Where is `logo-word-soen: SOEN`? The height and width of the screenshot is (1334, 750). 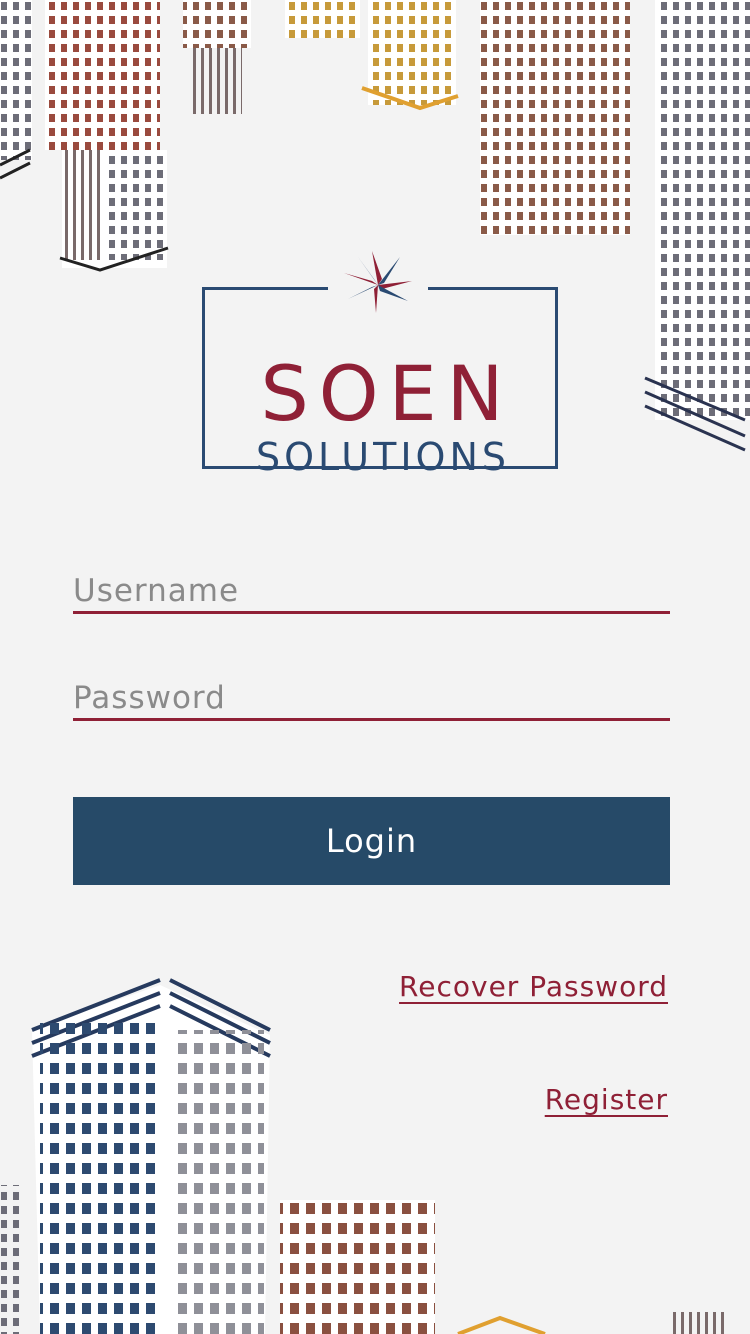
logo-word-soen: SOEN is located at coordinates (387, 393).